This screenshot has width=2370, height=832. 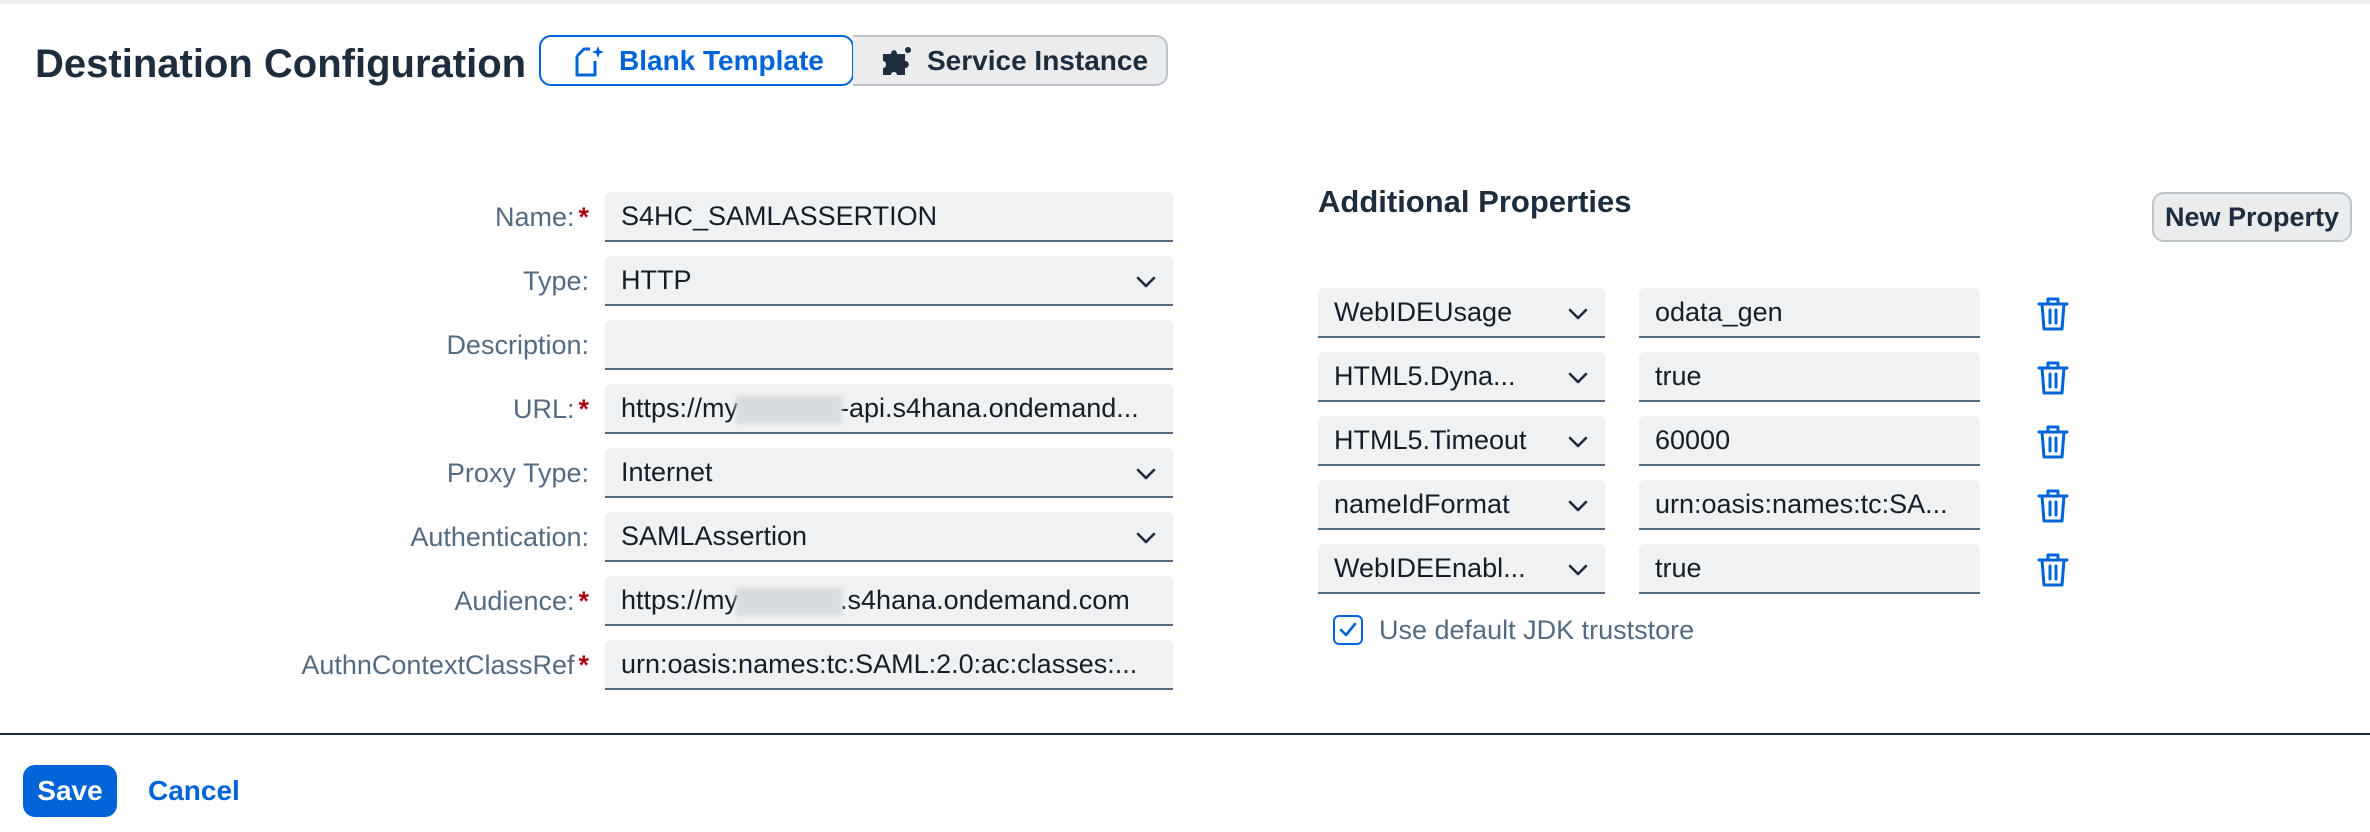 What do you see at coordinates (889, 345) in the screenshot?
I see `description-input` at bounding box center [889, 345].